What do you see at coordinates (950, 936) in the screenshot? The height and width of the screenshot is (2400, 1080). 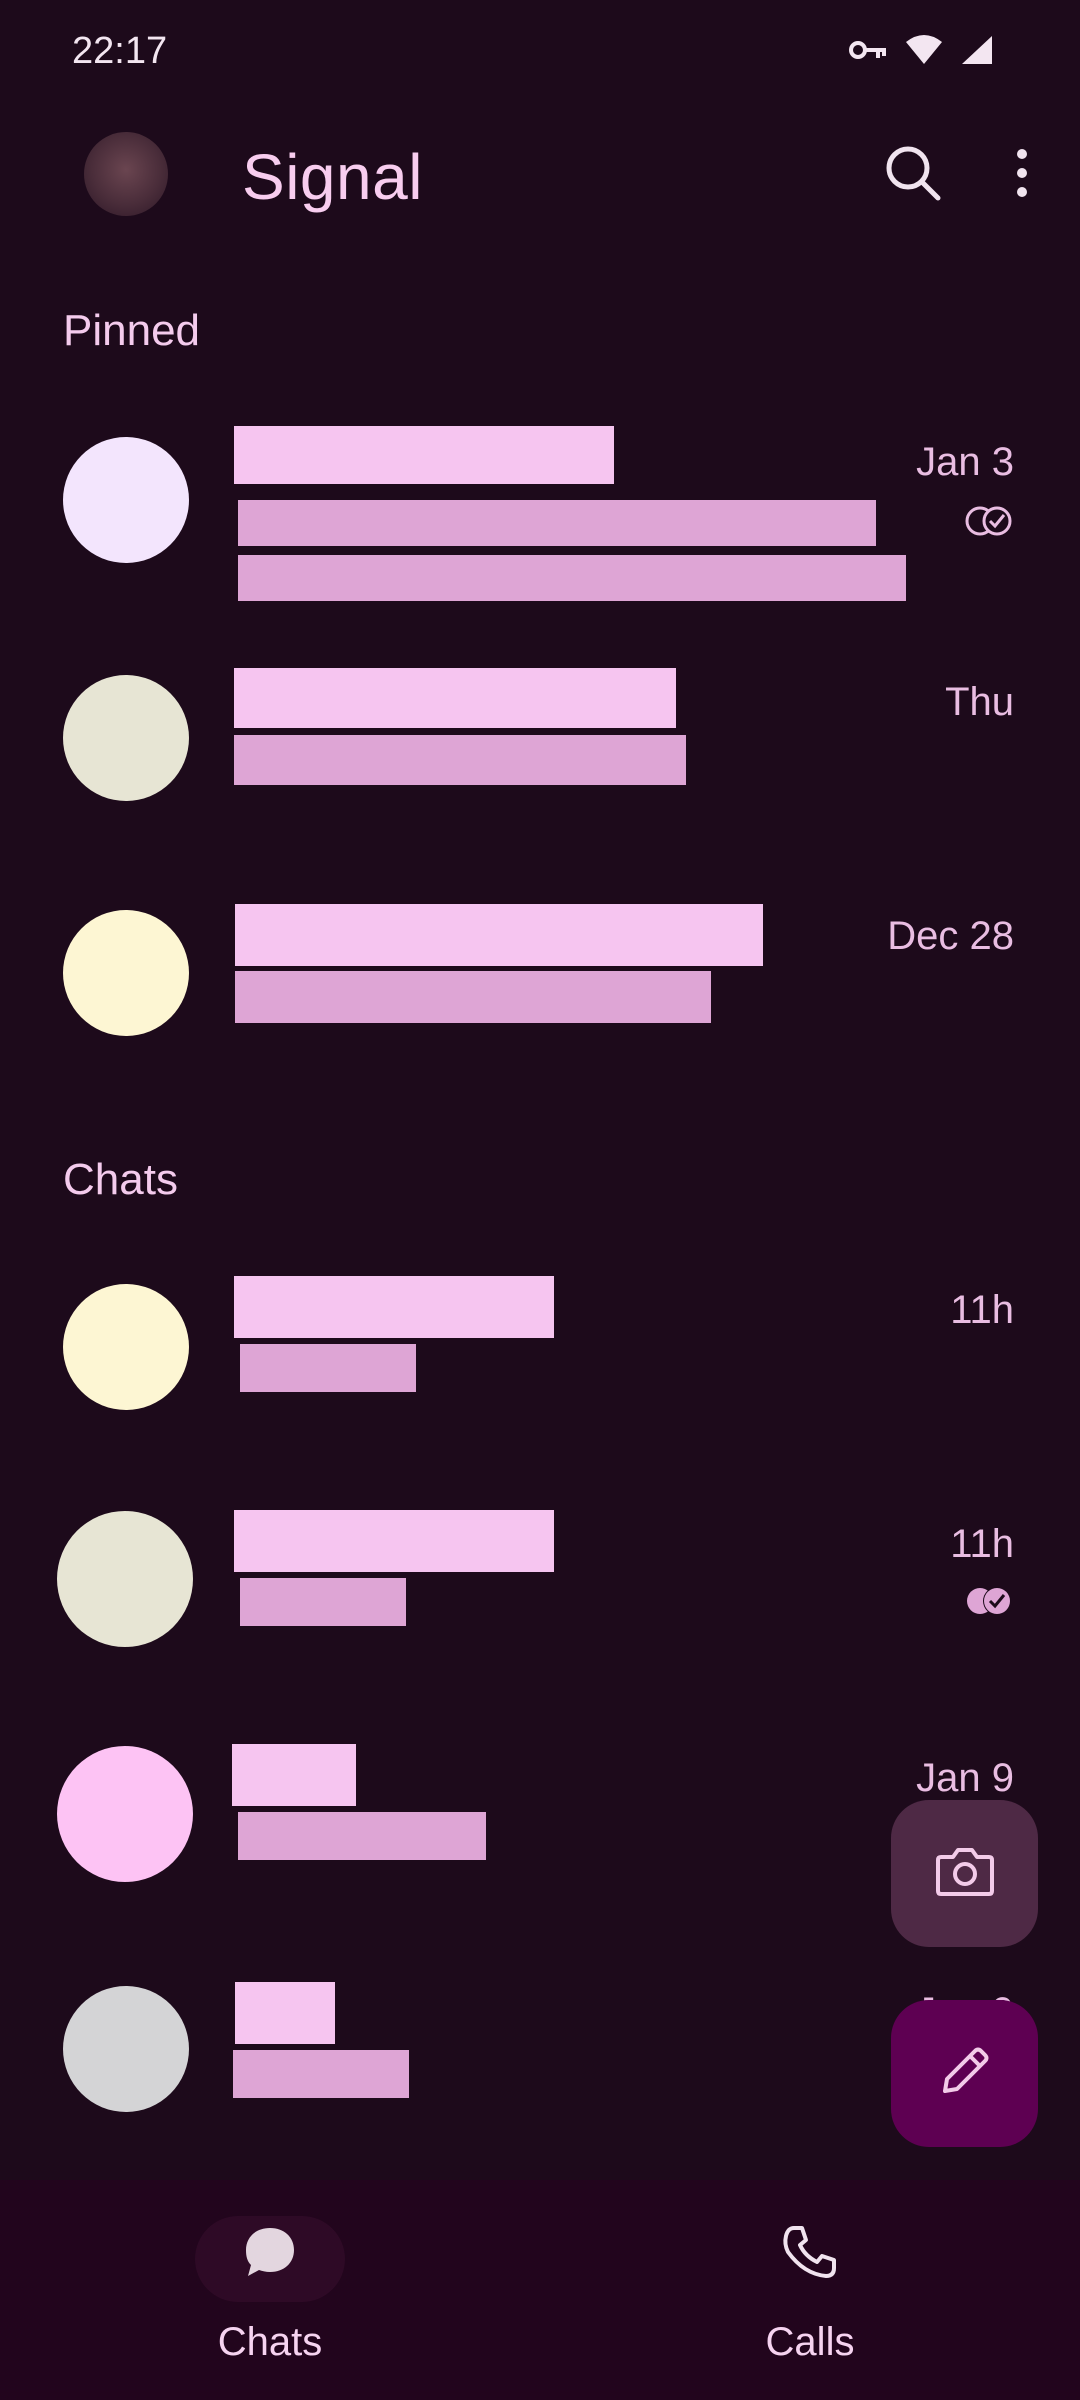 I see `chat-timestamp: Dec 28` at bounding box center [950, 936].